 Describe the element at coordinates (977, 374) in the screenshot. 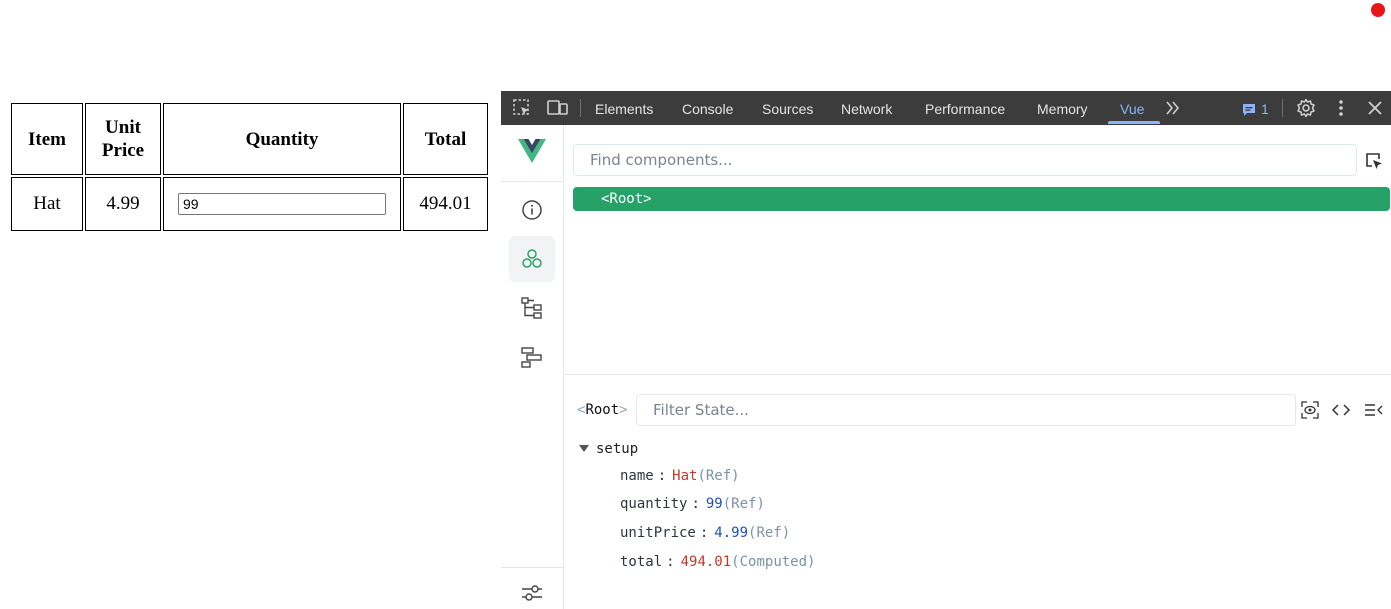

I see `panel-divider` at that location.